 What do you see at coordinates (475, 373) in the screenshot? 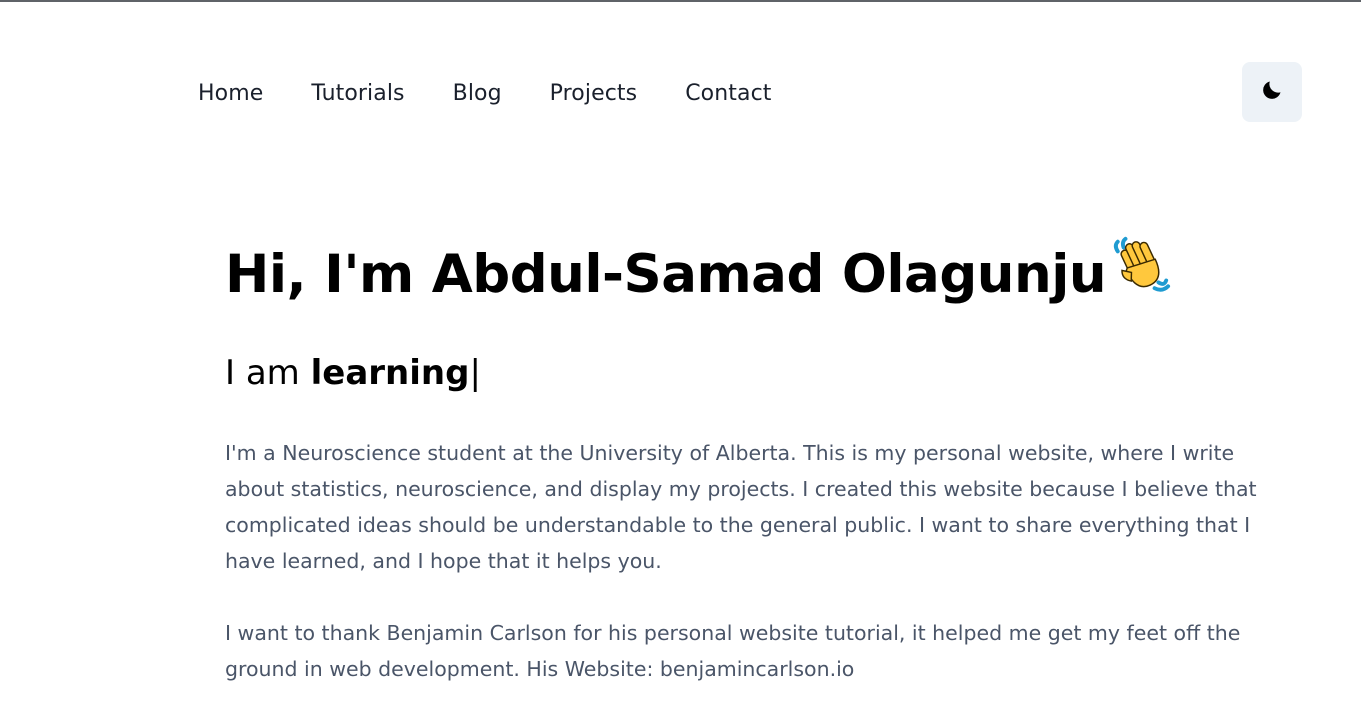
I see `typing-cursor: |` at bounding box center [475, 373].